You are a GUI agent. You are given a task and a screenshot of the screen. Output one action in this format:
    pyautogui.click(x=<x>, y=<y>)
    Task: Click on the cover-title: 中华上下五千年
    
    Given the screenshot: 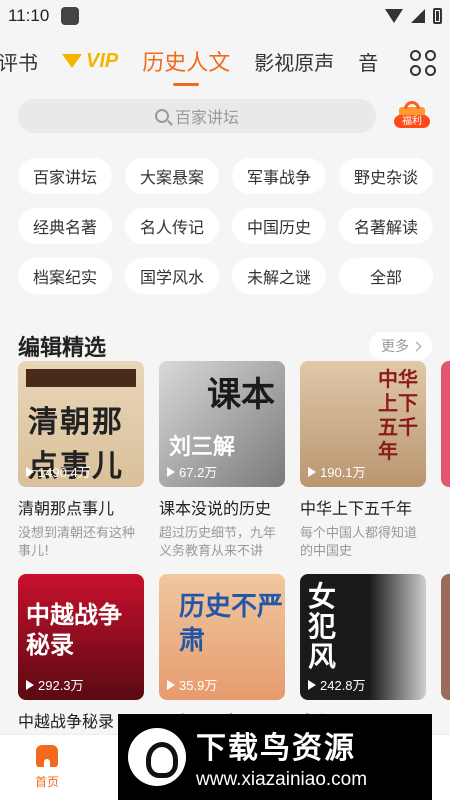 What is the action you would take?
    pyautogui.click(x=398, y=415)
    